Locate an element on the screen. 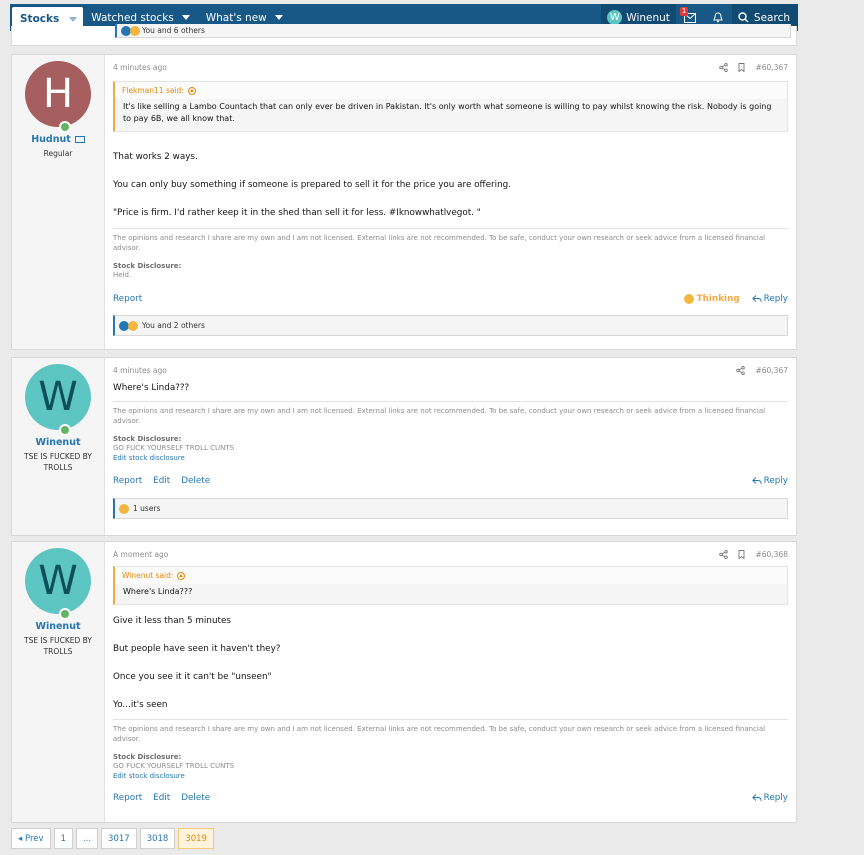  quote-author: Winenut said: is located at coordinates (148, 575).